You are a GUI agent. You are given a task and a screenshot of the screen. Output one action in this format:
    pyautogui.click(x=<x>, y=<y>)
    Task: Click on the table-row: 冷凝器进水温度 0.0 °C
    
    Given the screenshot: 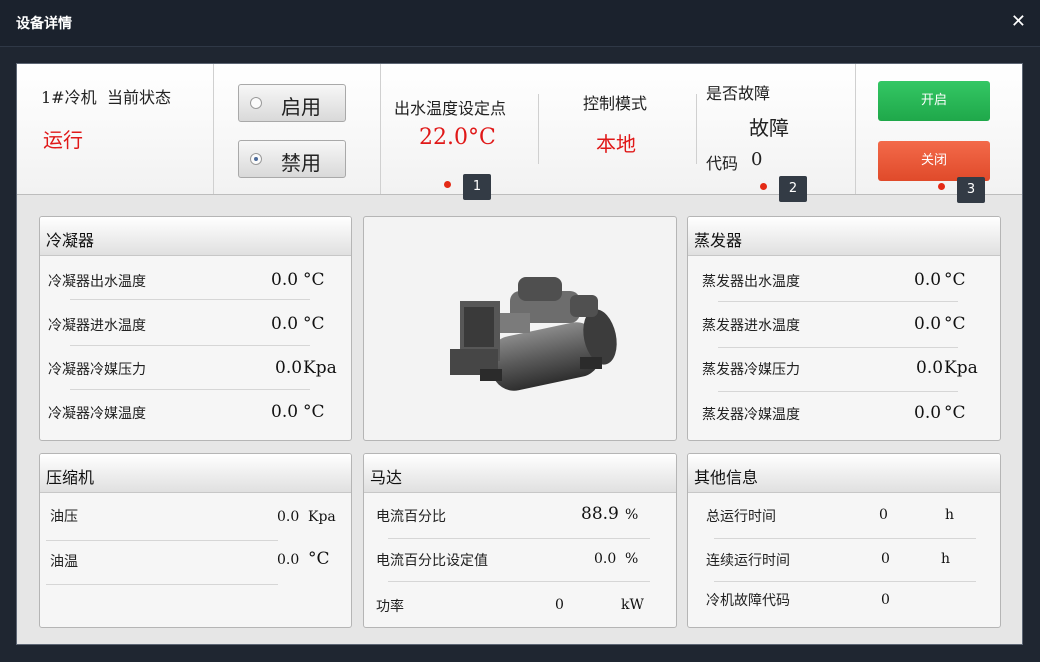 What is the action you would take?
    pyautogui.click(x=186, y=324)
    